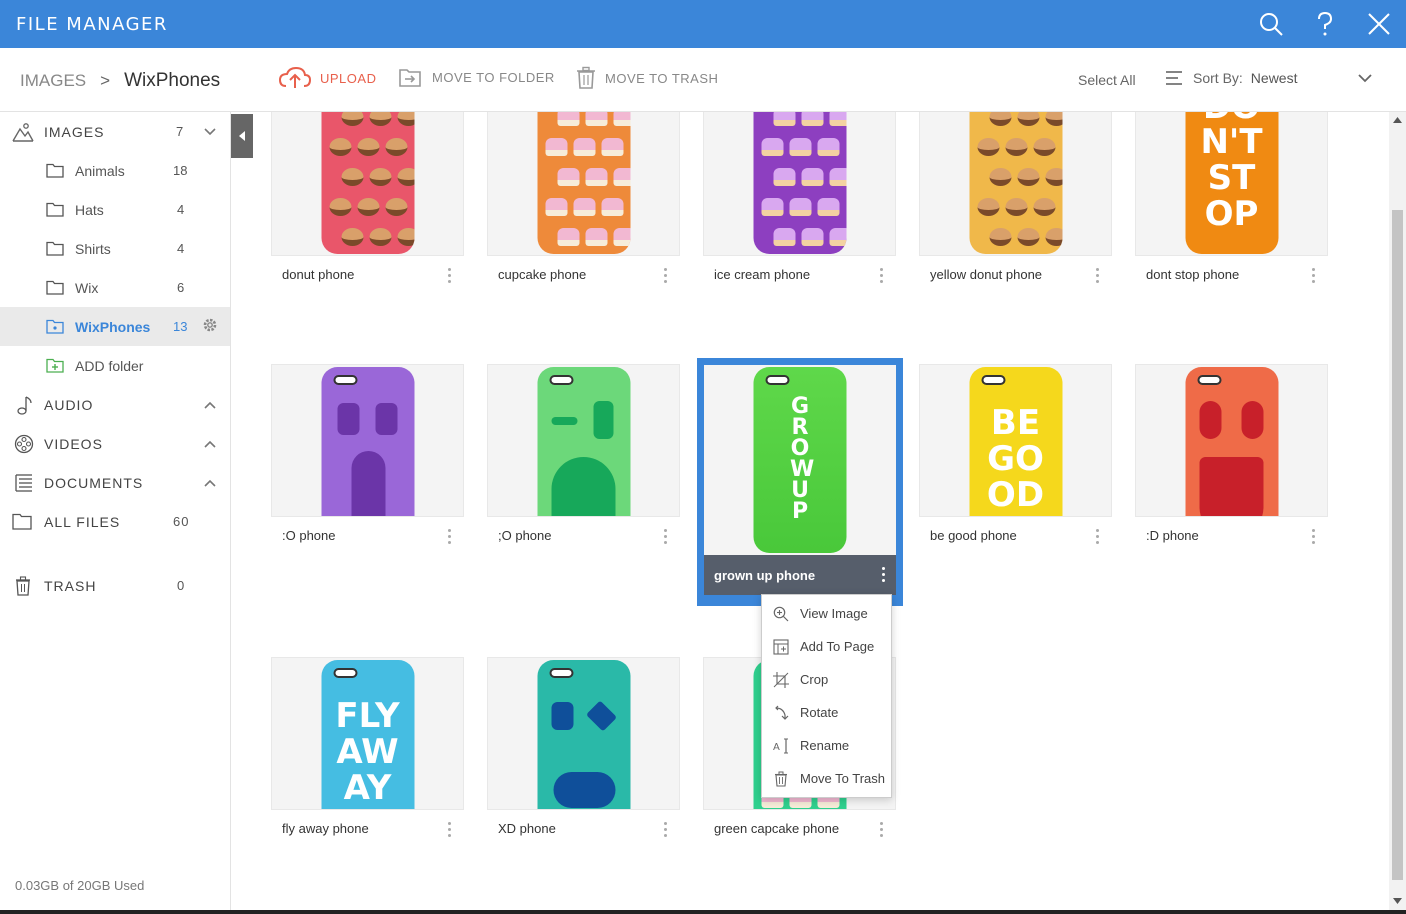 The width and height of the screenshot is (1406, 914). I want to click on sidebar-item-all-files: ALL FILES 60, so click(115, 521).